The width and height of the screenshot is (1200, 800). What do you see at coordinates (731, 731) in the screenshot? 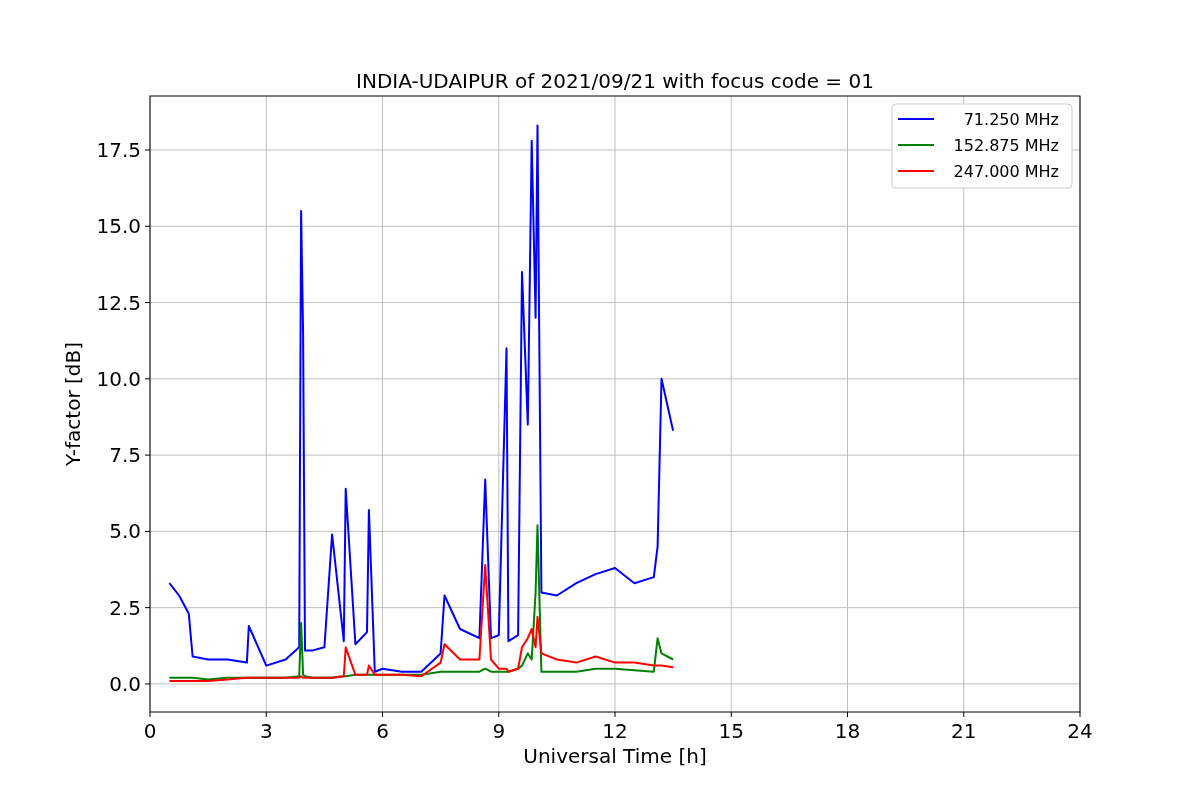
I see `x-tick-label: 15` at bounding box center [731, 731].